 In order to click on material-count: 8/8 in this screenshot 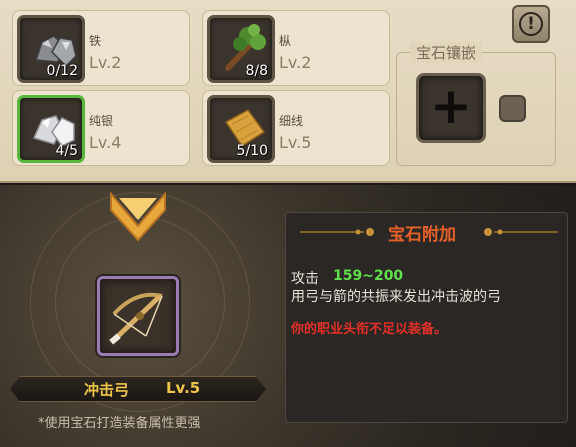, I will do `click(256, 71)`.